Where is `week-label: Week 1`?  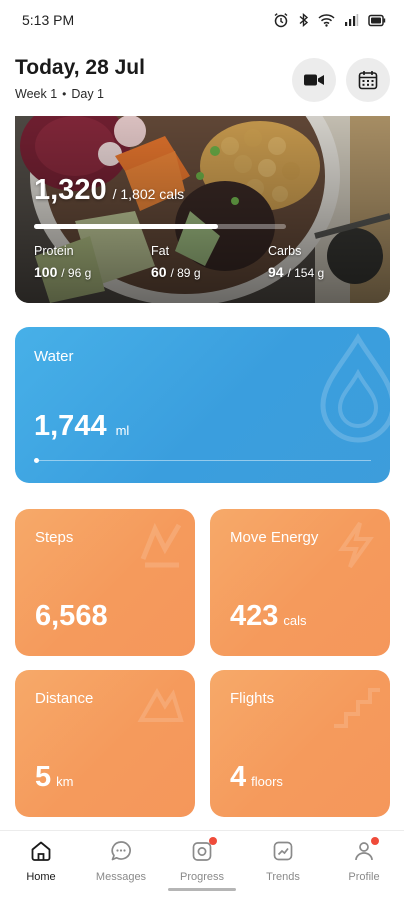 week-label: Week 1 is located at coordinates (36, 94).